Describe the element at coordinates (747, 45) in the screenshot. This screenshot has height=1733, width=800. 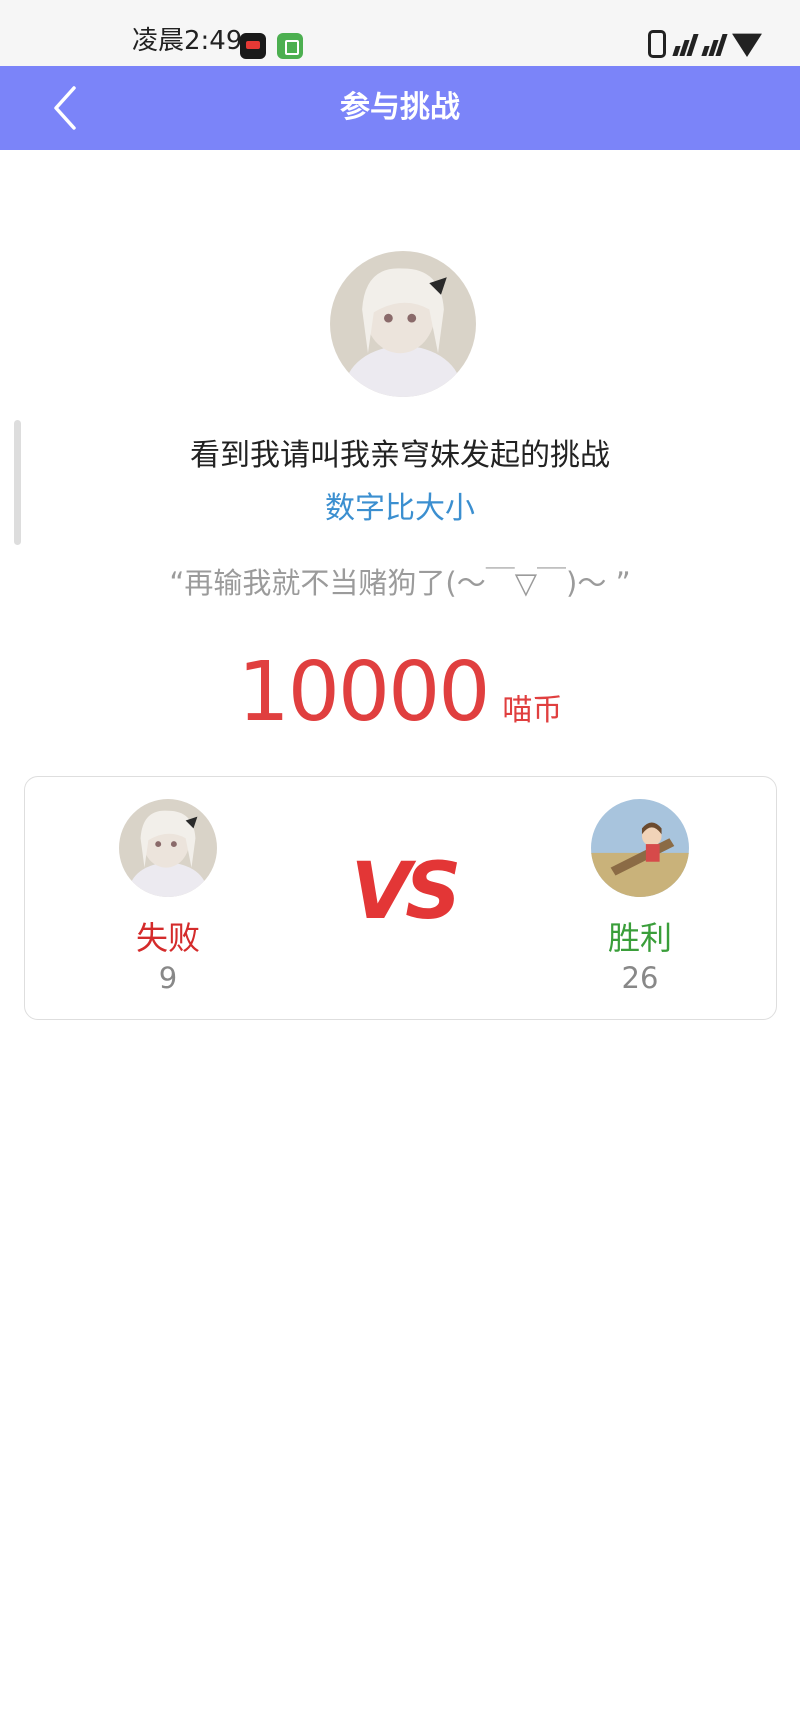
I see `wifi-icon` at that location.